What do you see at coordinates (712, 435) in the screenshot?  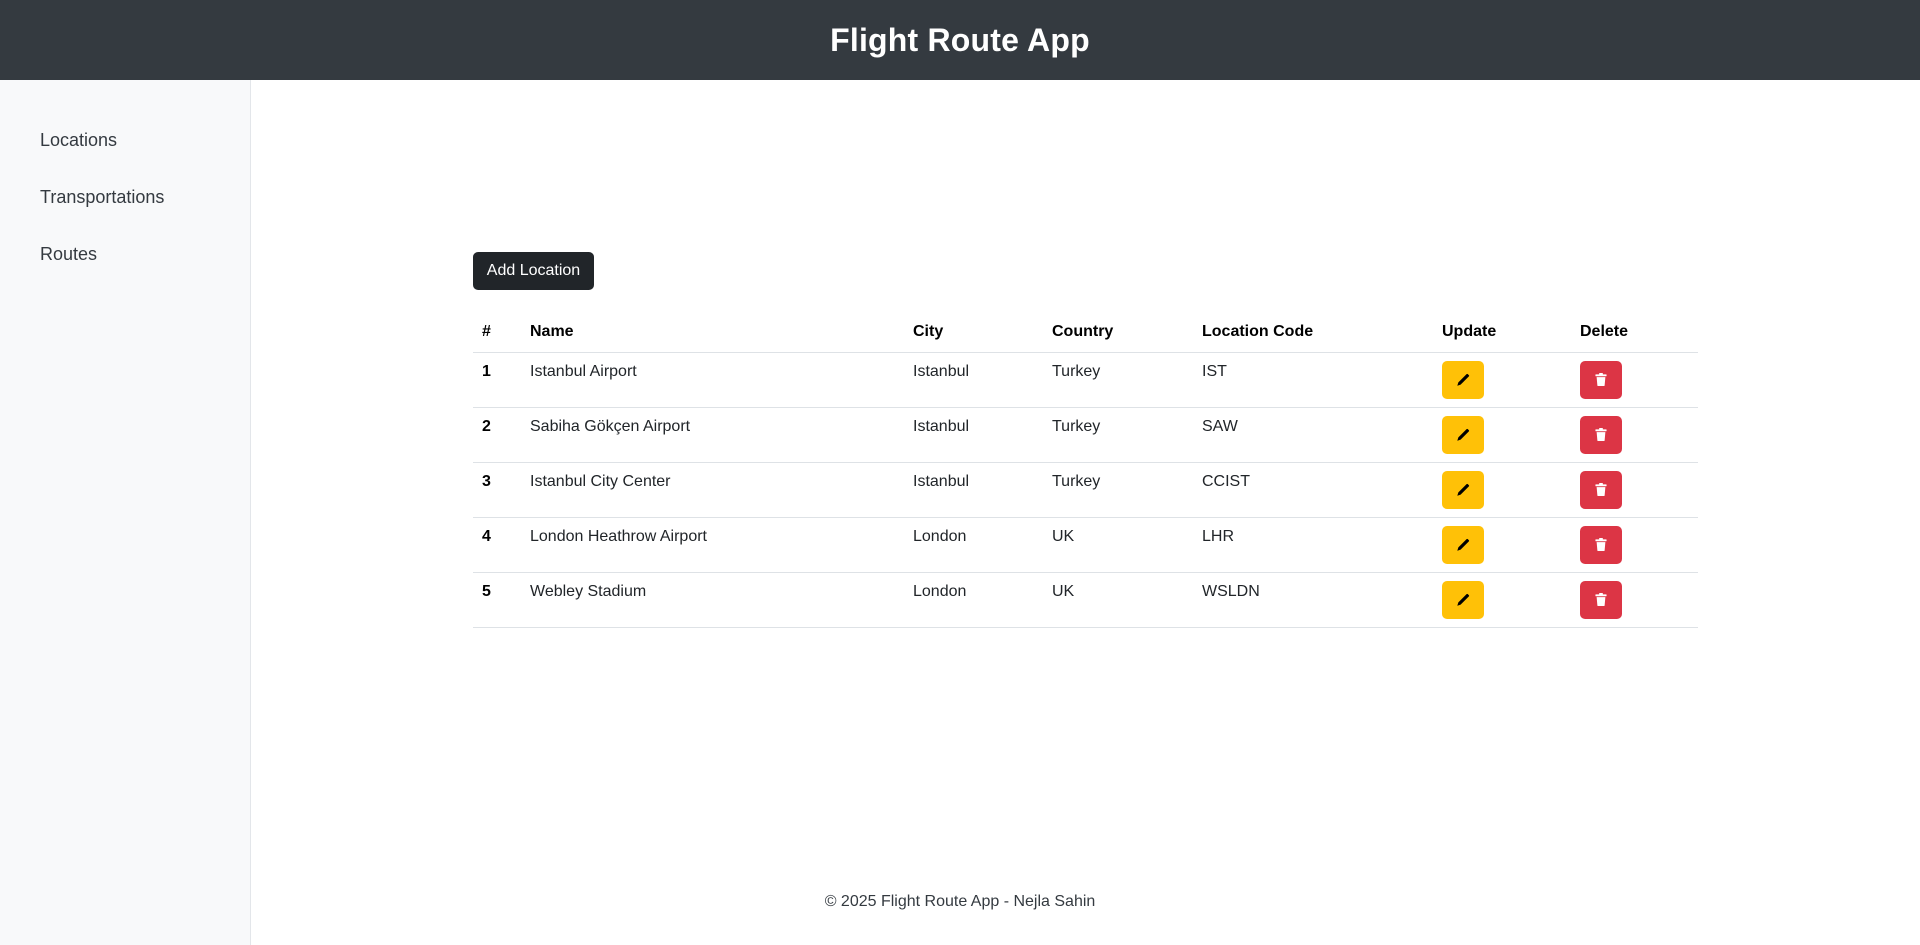 I see `location-name: Sabiha Gökçen Airport` at bounding box center [712, 435].